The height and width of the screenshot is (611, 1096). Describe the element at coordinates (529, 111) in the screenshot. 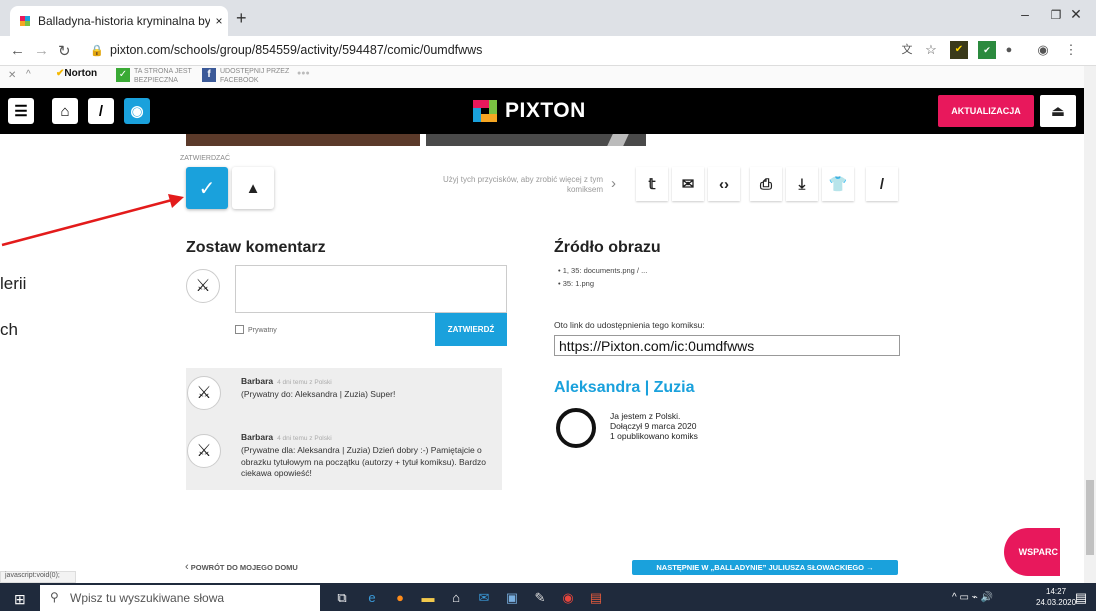

I see `pixton-logo: PIXTON` at that location.